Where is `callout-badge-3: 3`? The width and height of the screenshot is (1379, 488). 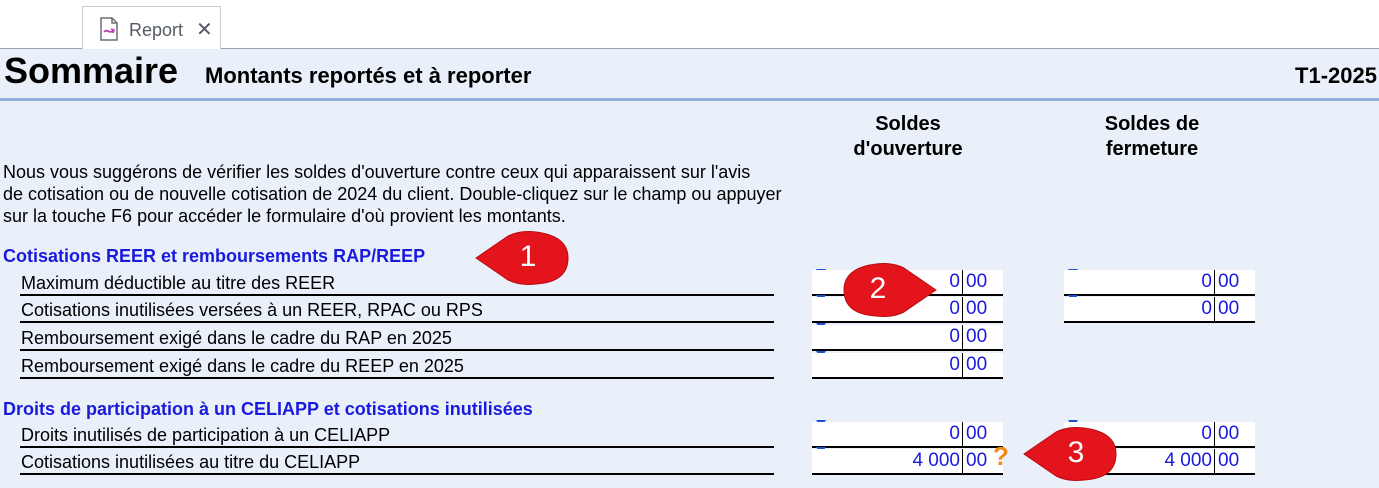 callout-badge-3: 3 is located at coordinates (1069, 453).